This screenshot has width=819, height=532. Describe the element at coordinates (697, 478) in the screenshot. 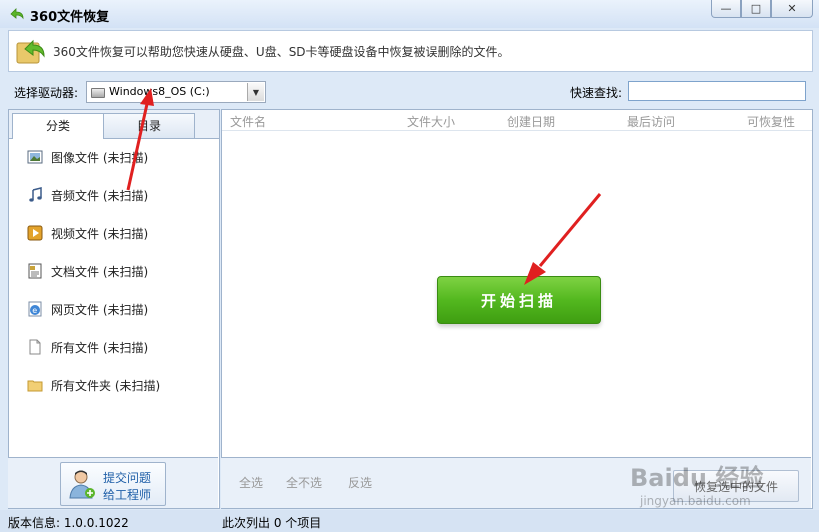

I see `baidu-watermark: Baidu 经验` at that location.